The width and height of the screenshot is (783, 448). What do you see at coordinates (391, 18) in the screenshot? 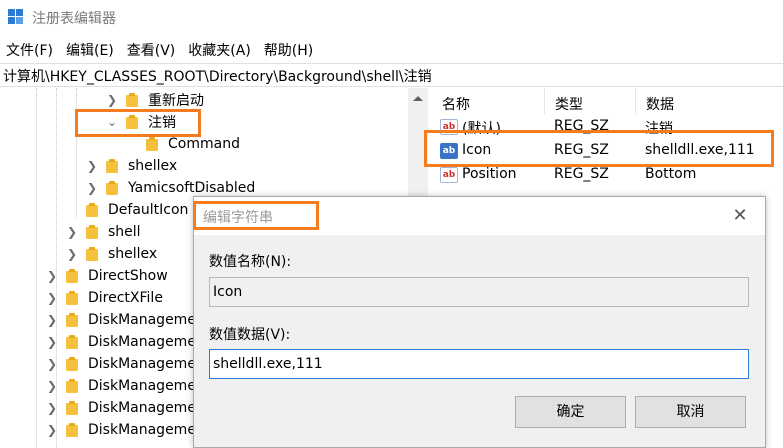
I see `title-bar: 注册表编辑器` at bounding box center [391, 18].